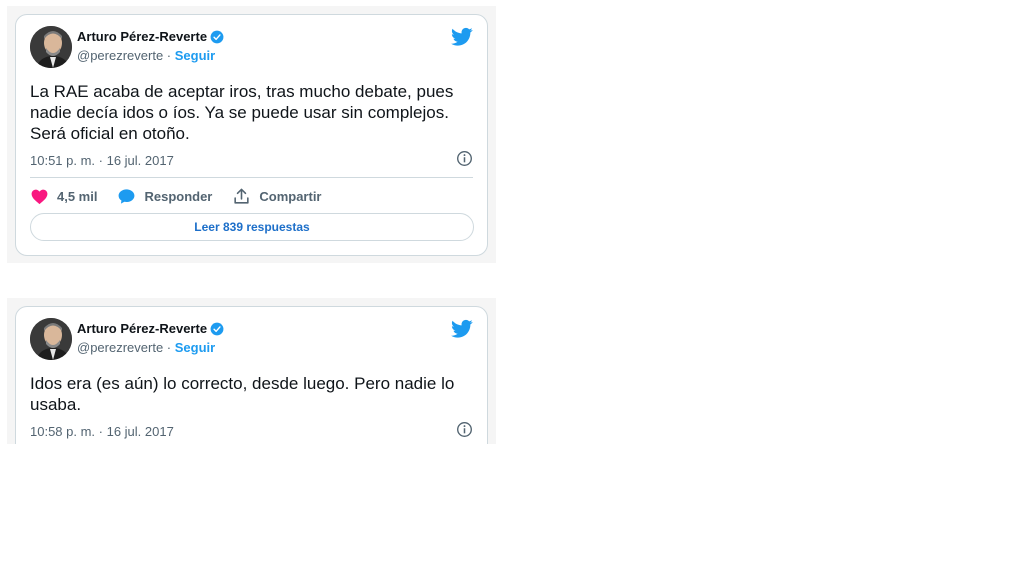  I want to click on like-button: 4,5 mil, so click(63, 196).